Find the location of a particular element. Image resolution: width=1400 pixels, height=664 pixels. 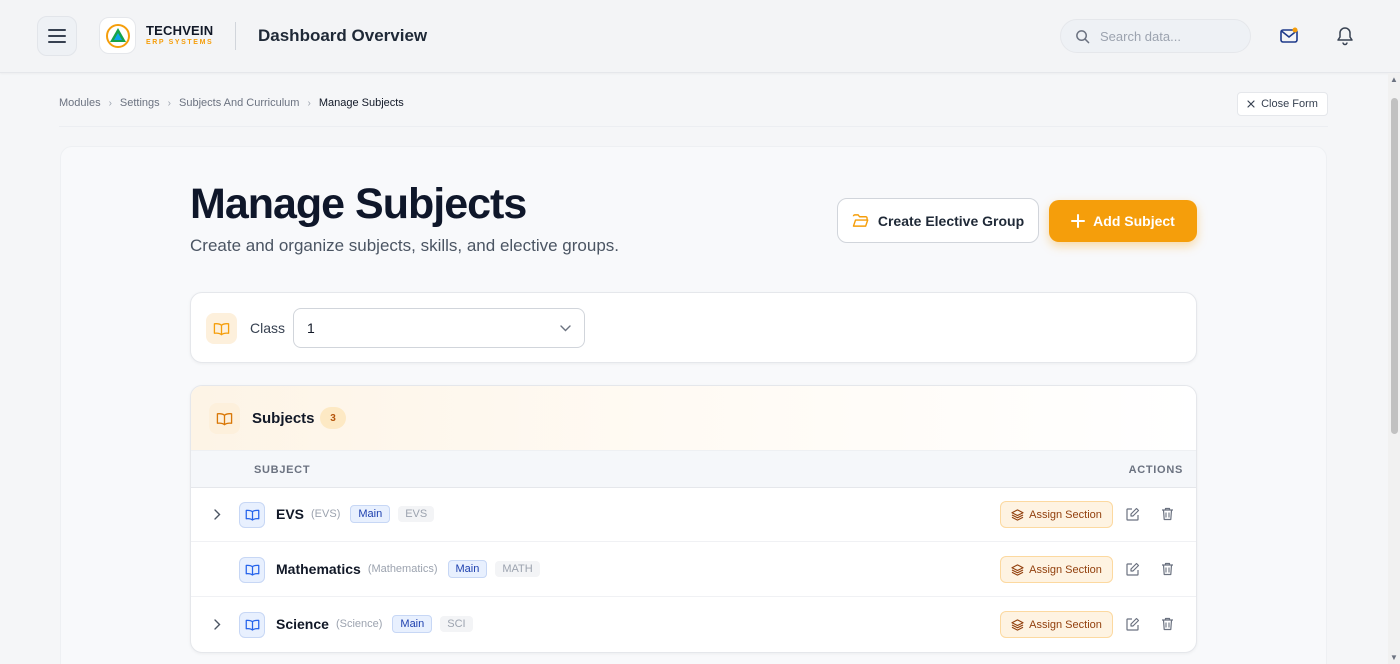

menu-button is located at coordinates (57, 36).